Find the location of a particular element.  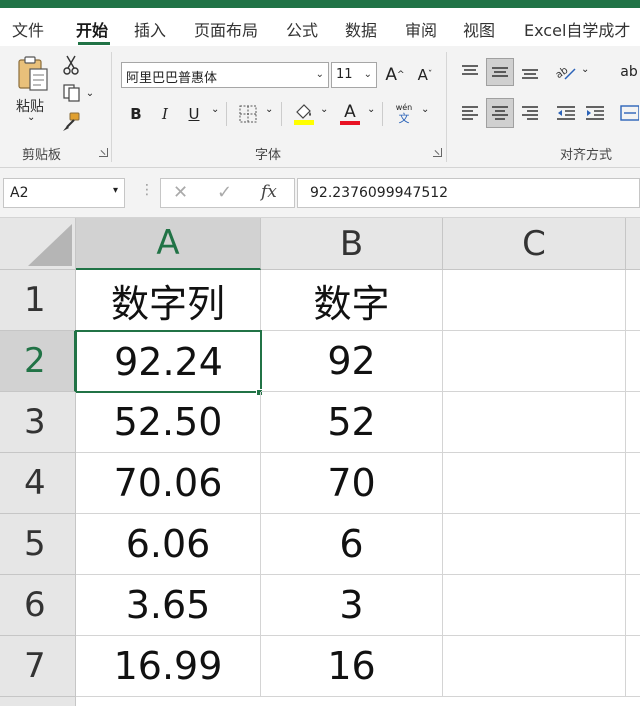

cell-d1 is located at coordinates (633, 300).